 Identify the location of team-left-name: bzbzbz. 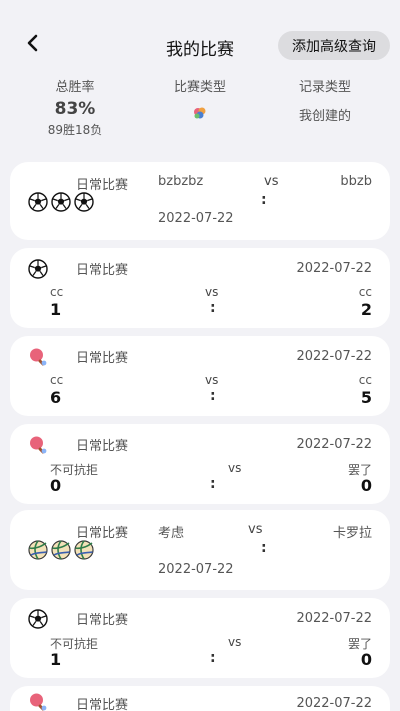
(181, 181).